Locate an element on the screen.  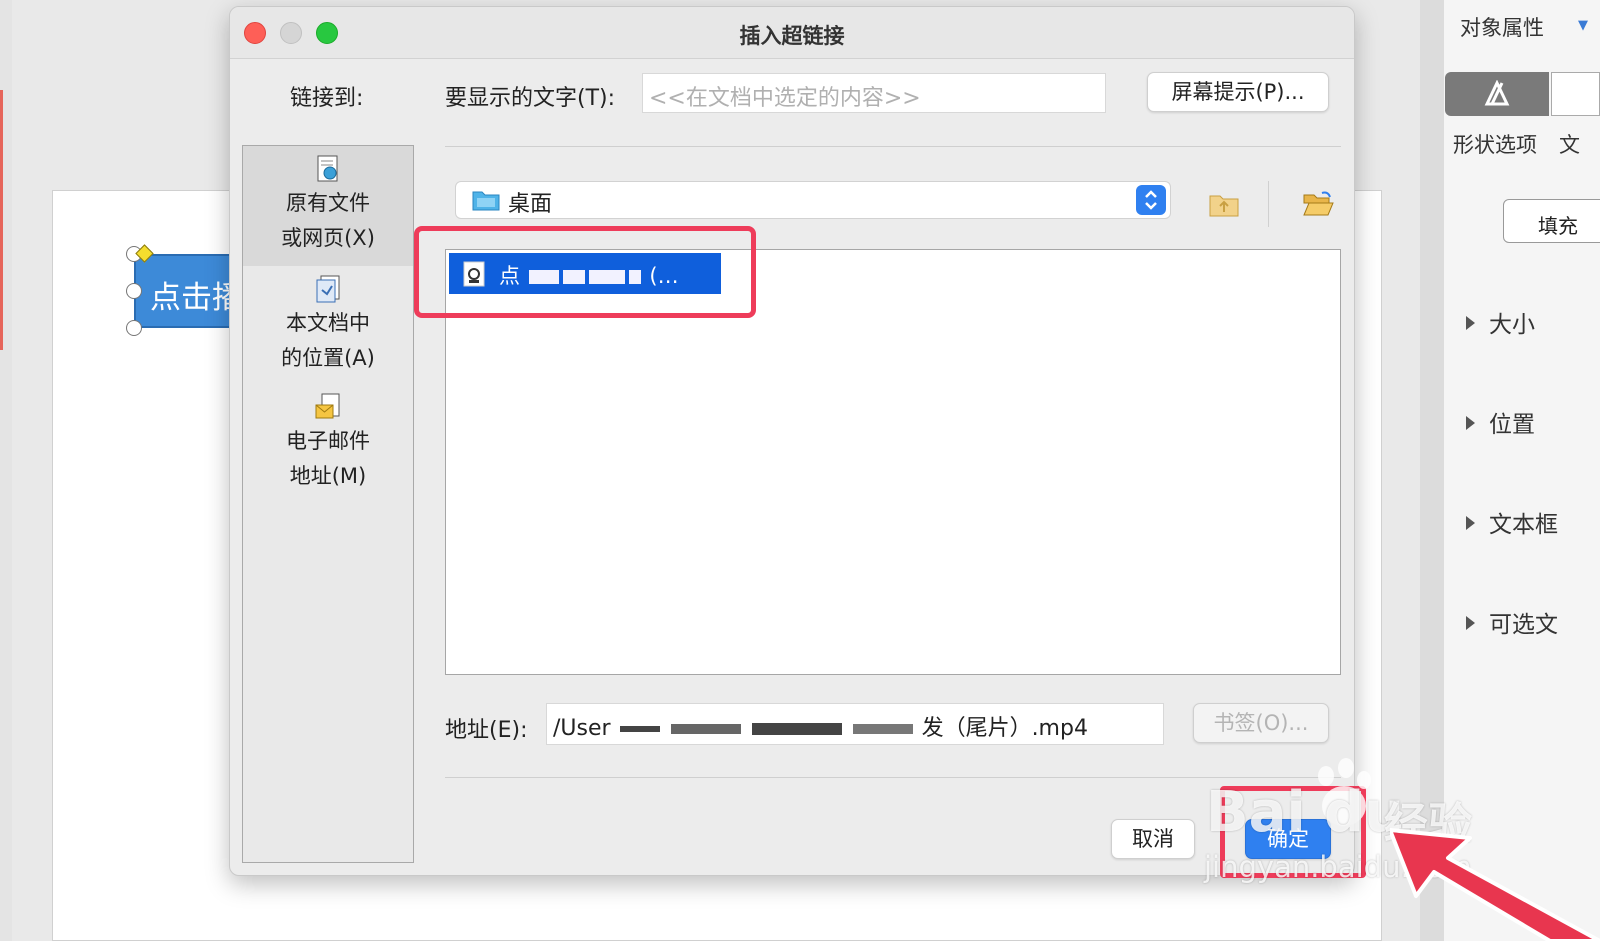
sidebar-item-line1: 原有文件 is located at coordinates (328, 203).